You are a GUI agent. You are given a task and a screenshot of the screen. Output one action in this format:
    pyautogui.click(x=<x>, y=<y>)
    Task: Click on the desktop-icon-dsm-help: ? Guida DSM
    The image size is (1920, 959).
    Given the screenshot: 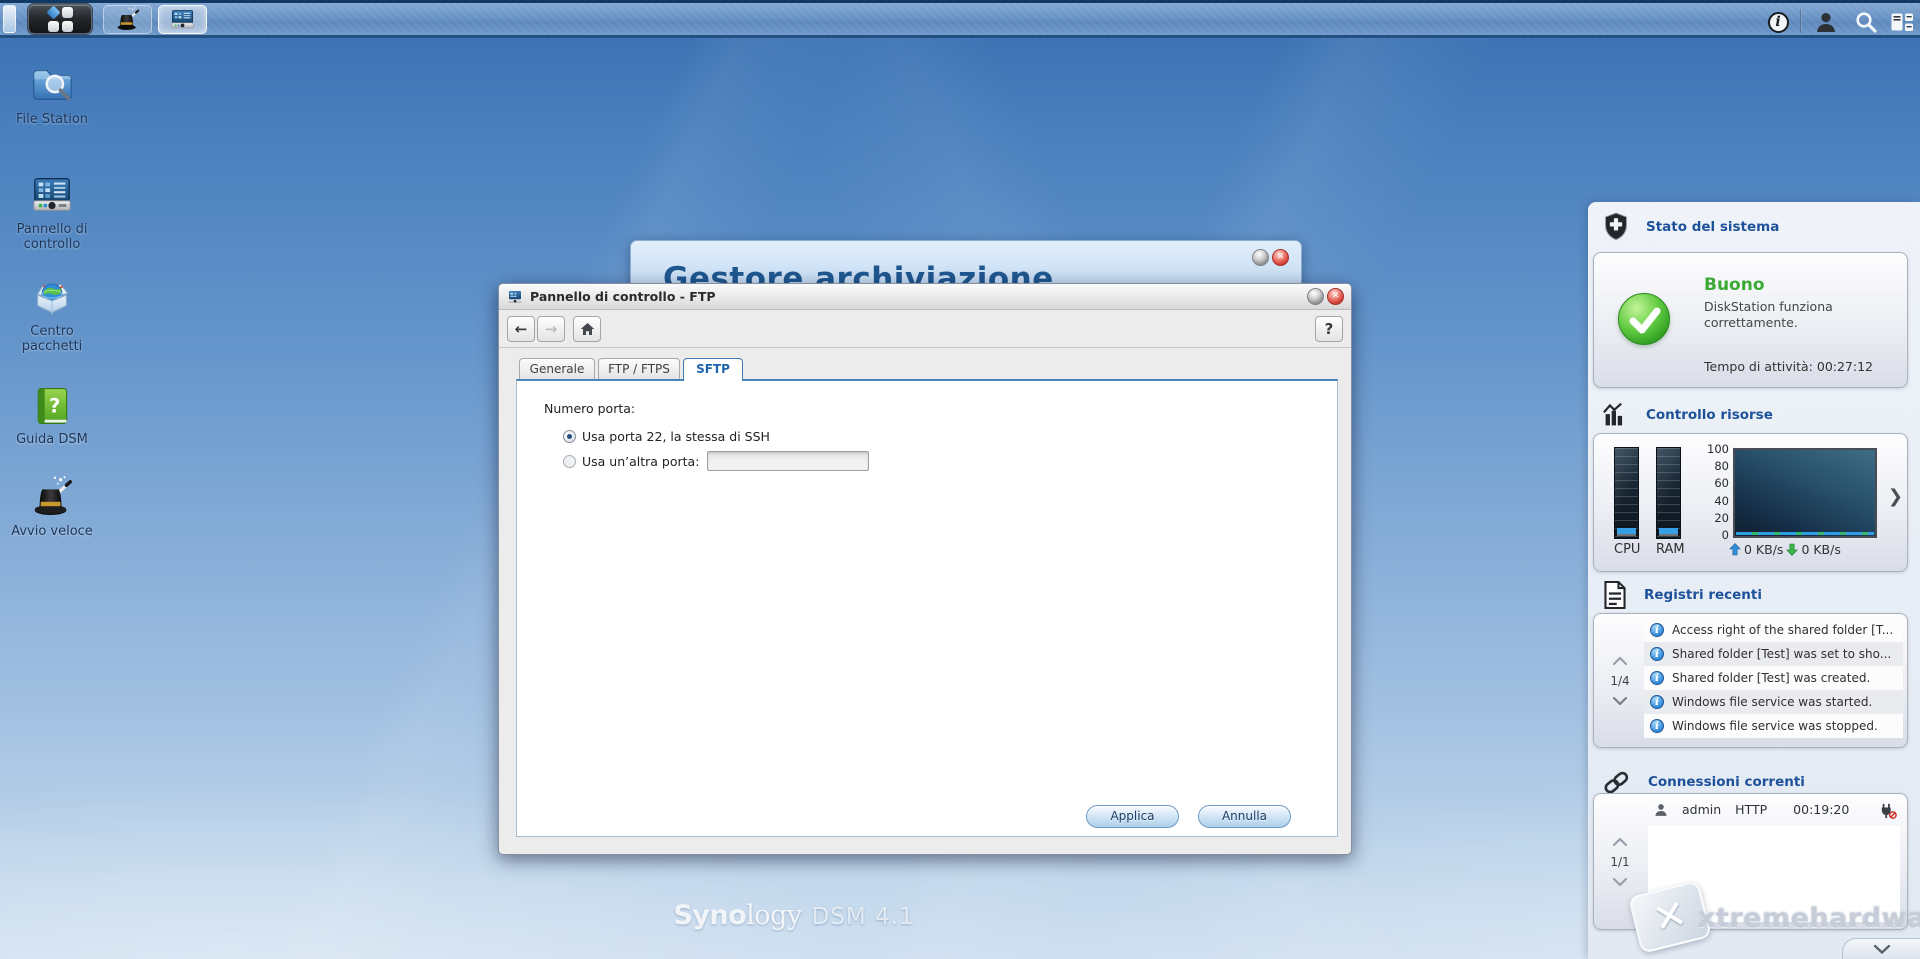 What is the action you would take?
    pyautogui.click(x=52, y=415)
    